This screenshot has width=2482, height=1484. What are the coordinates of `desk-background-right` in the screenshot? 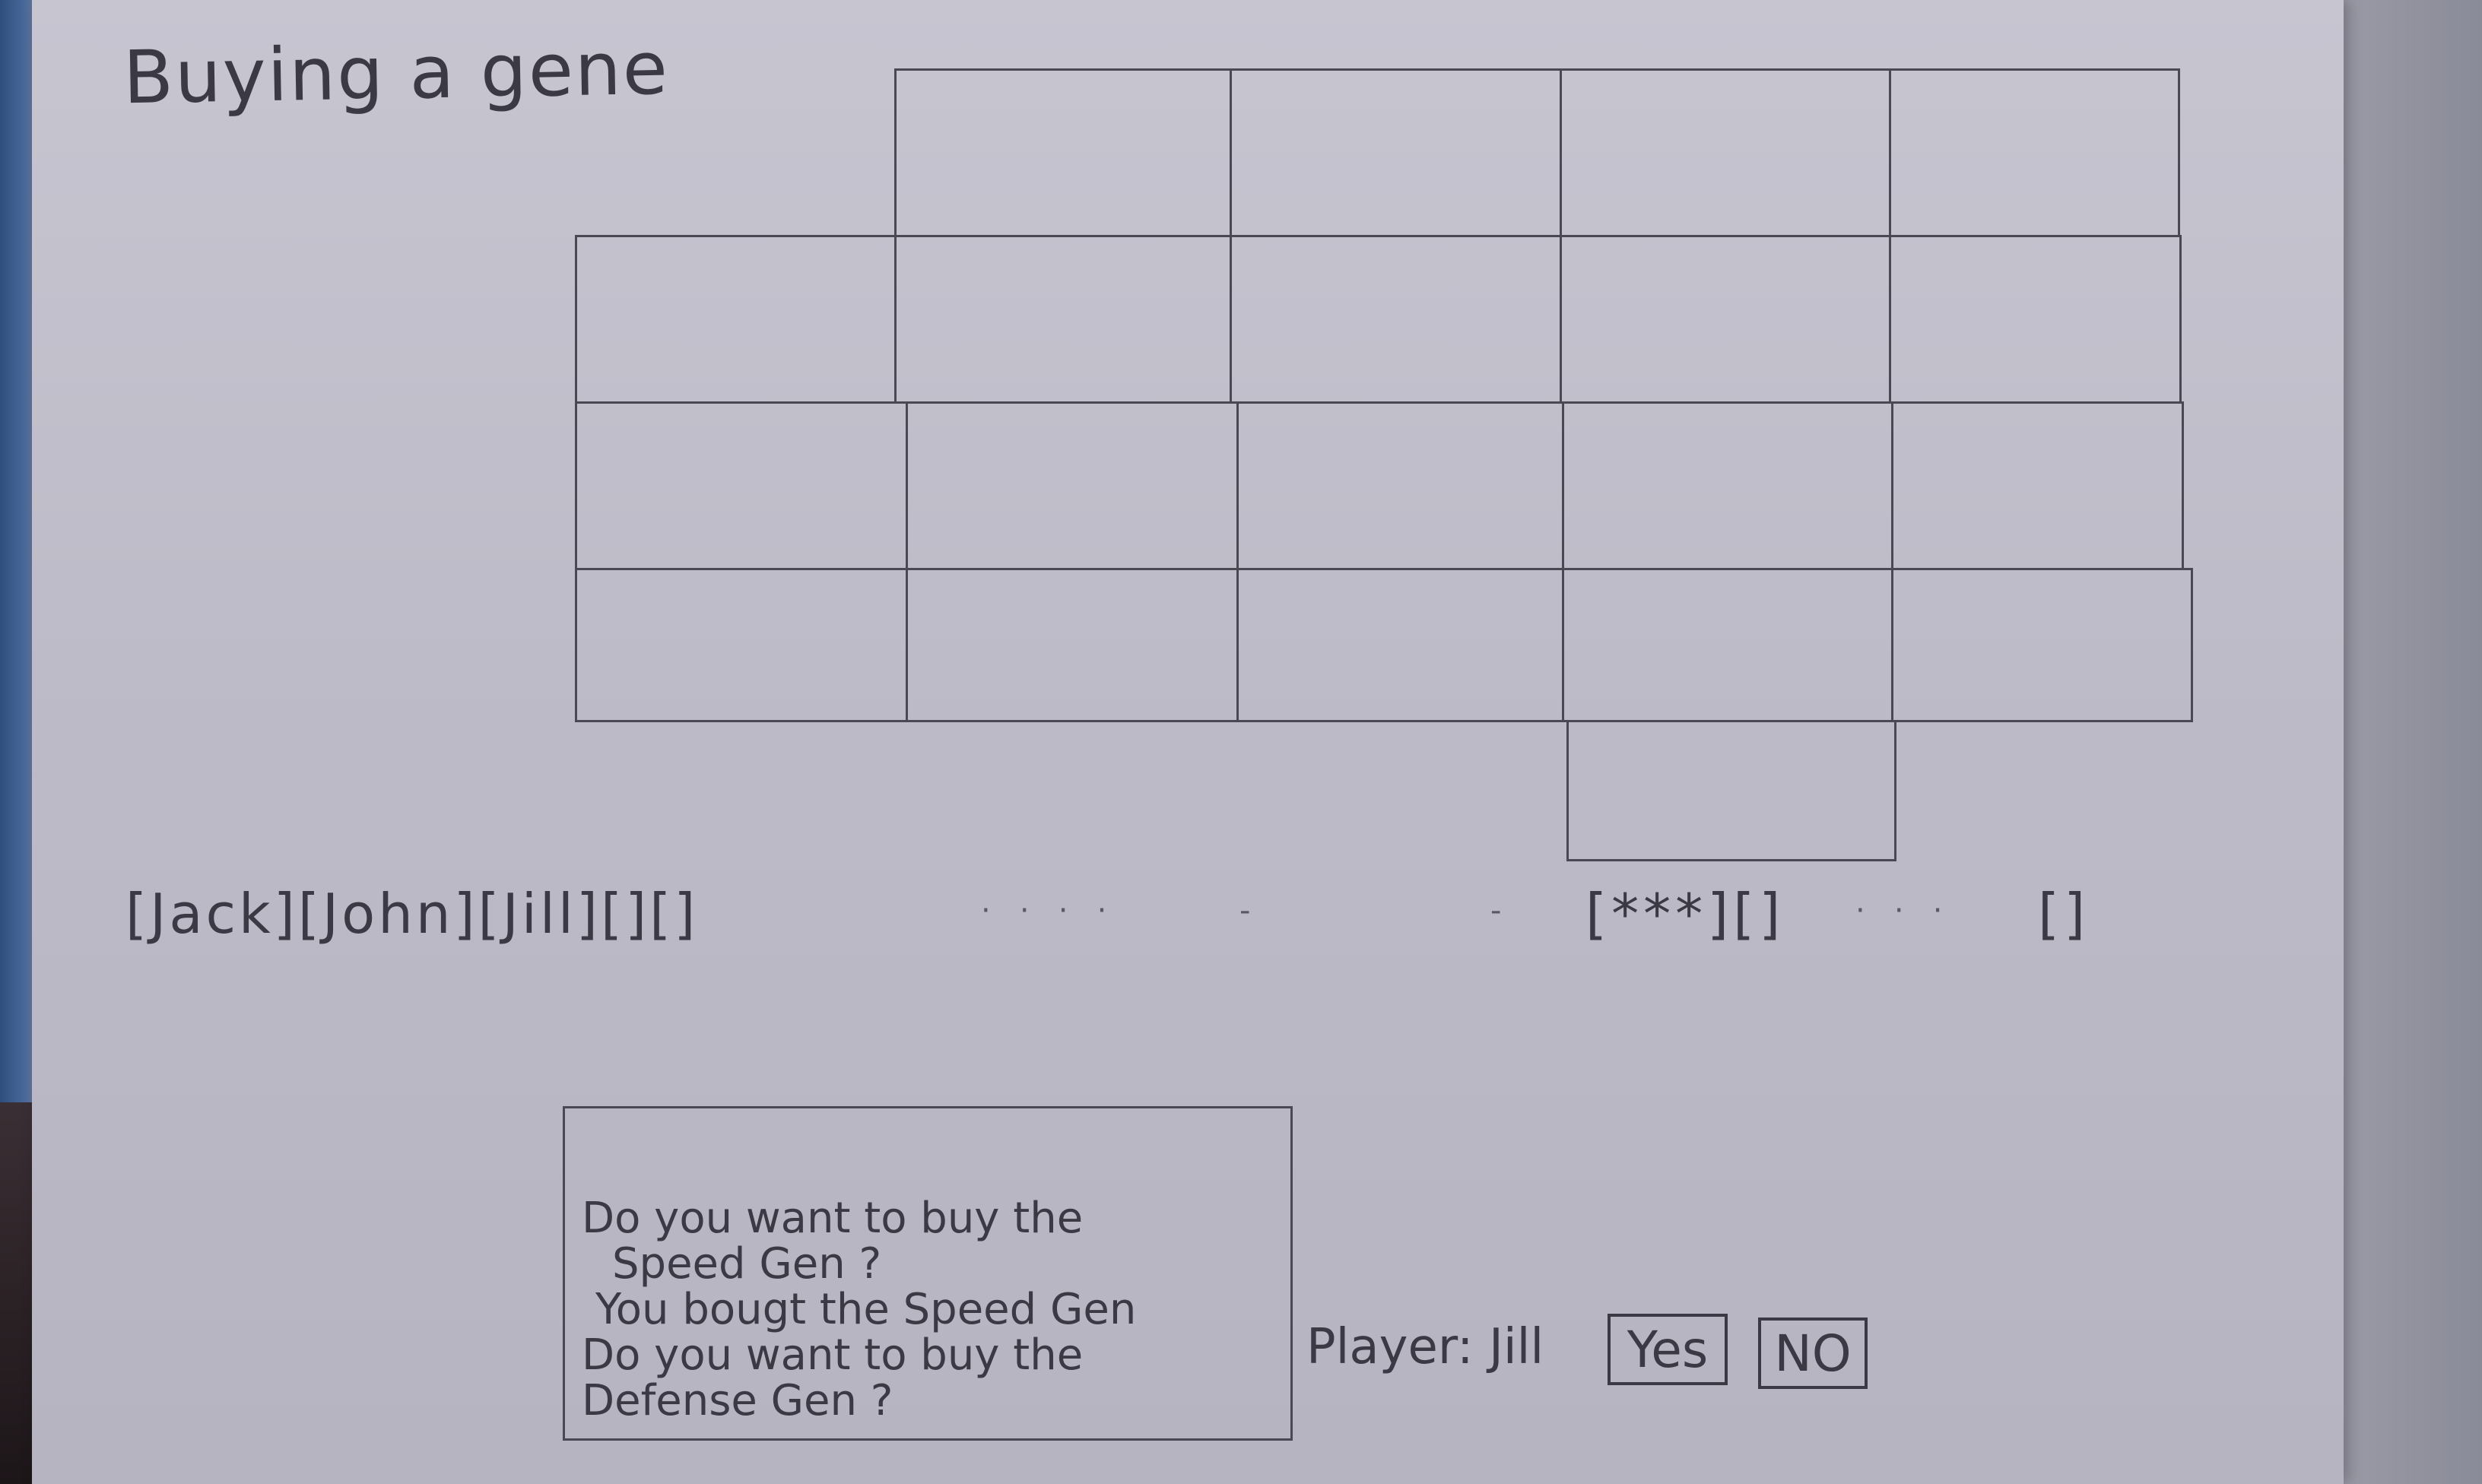 It's located at (2413, 742).